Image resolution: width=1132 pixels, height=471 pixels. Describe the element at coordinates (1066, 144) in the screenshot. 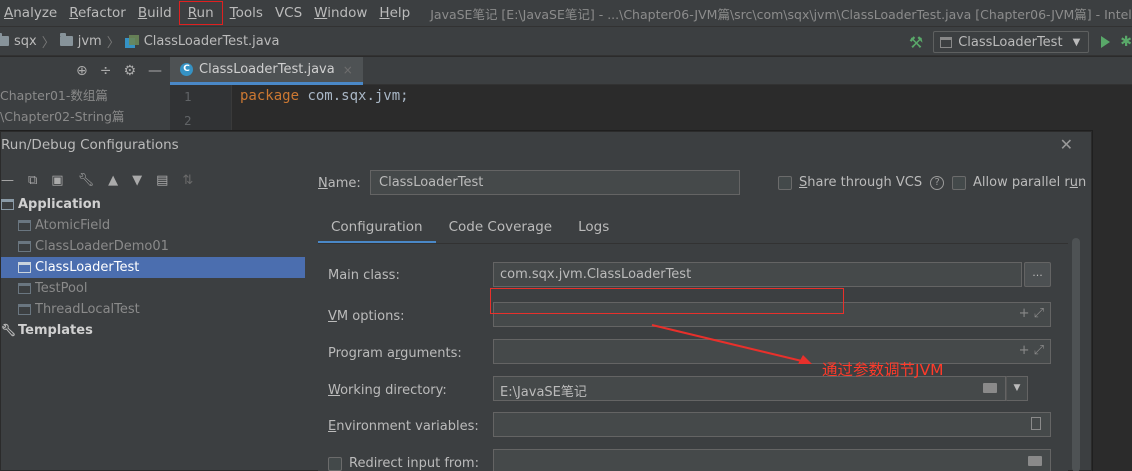

I see `close-icon: ✕` at that location.